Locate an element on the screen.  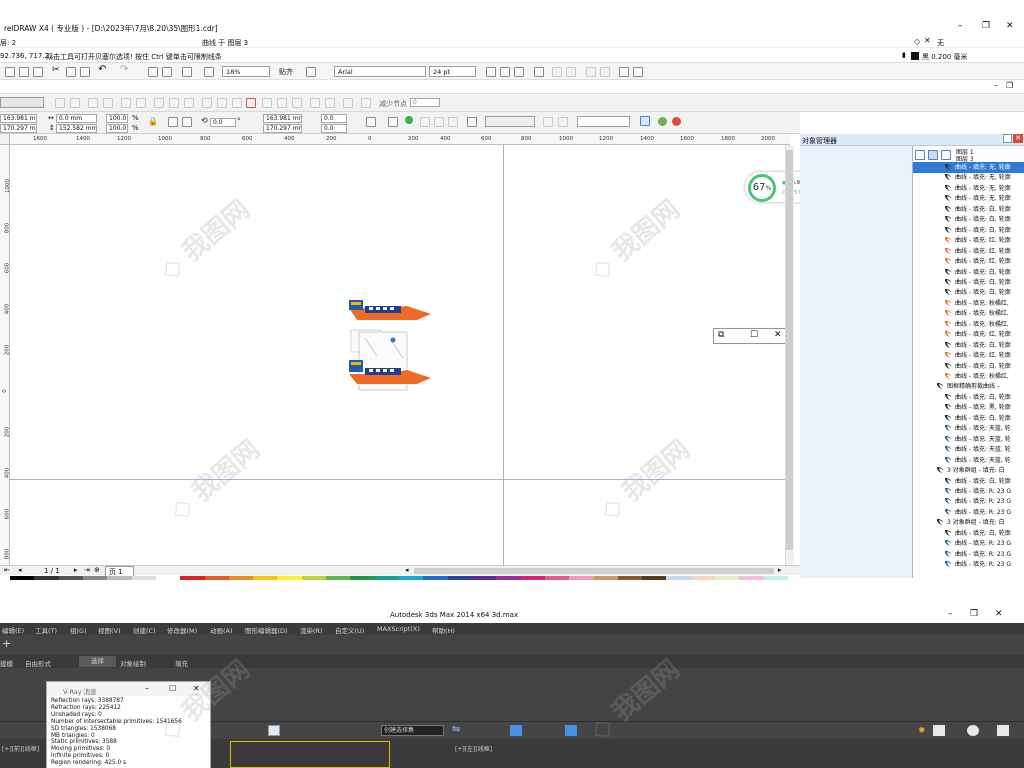
undo-icon: ↶ is located at coordinates (102, 69).